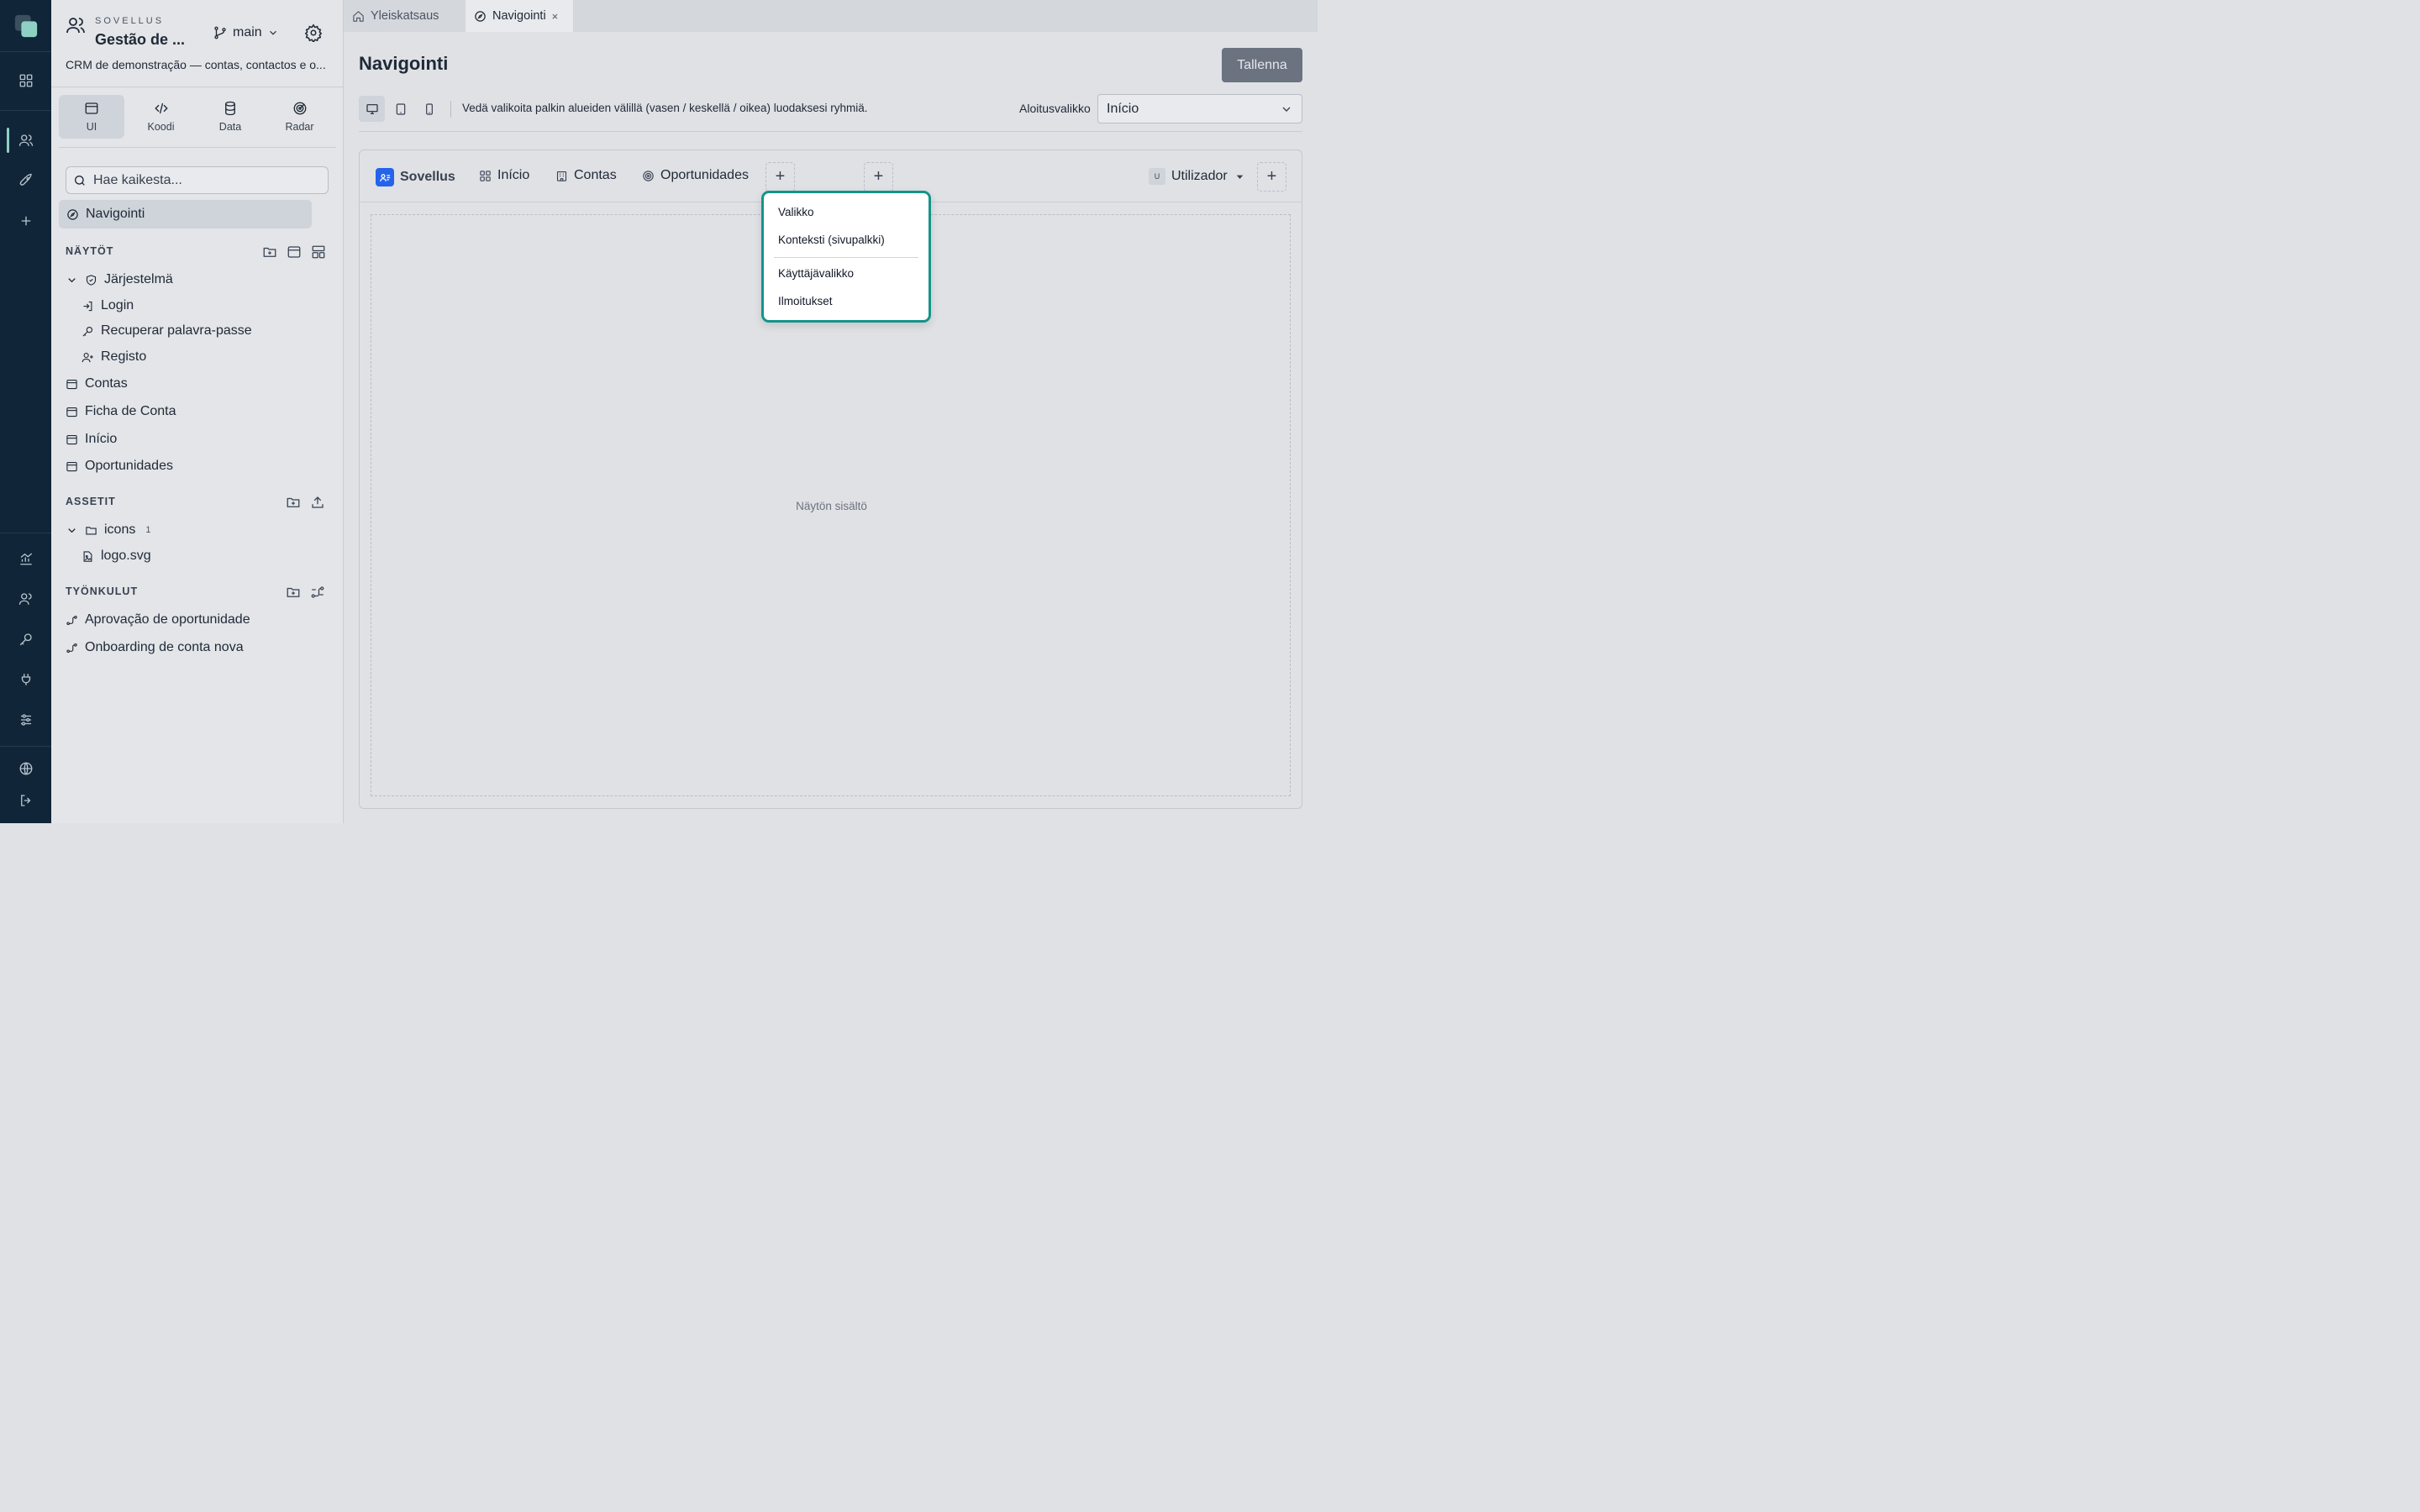  I want to click on mode-data: Data, so click(230, 117).